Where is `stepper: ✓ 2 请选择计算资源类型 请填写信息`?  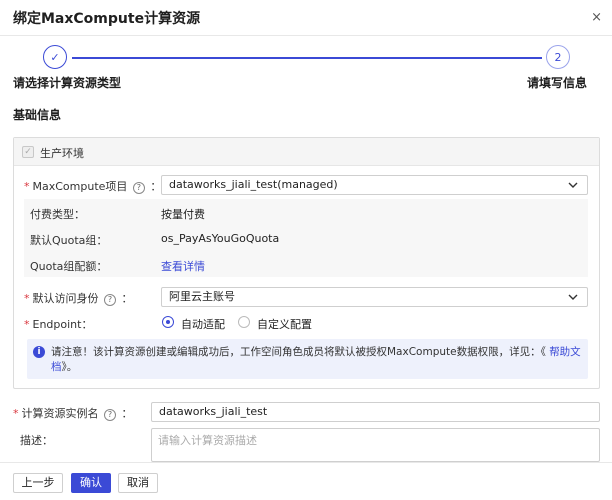
stepper: ✓ 2 请选择计算资源类型 请填写信息 is located at coordinates (306, 66).